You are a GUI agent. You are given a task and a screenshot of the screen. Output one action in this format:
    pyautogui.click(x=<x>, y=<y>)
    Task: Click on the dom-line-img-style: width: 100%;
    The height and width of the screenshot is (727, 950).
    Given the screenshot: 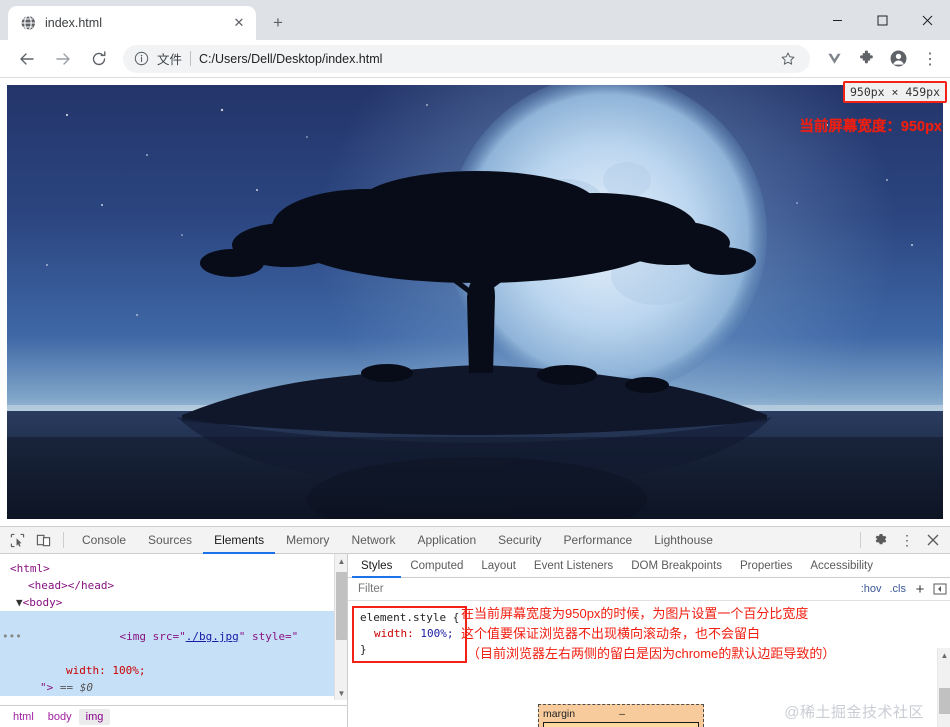 What is the action you would take?
    pyautogui.click(x=173, y=670)
    